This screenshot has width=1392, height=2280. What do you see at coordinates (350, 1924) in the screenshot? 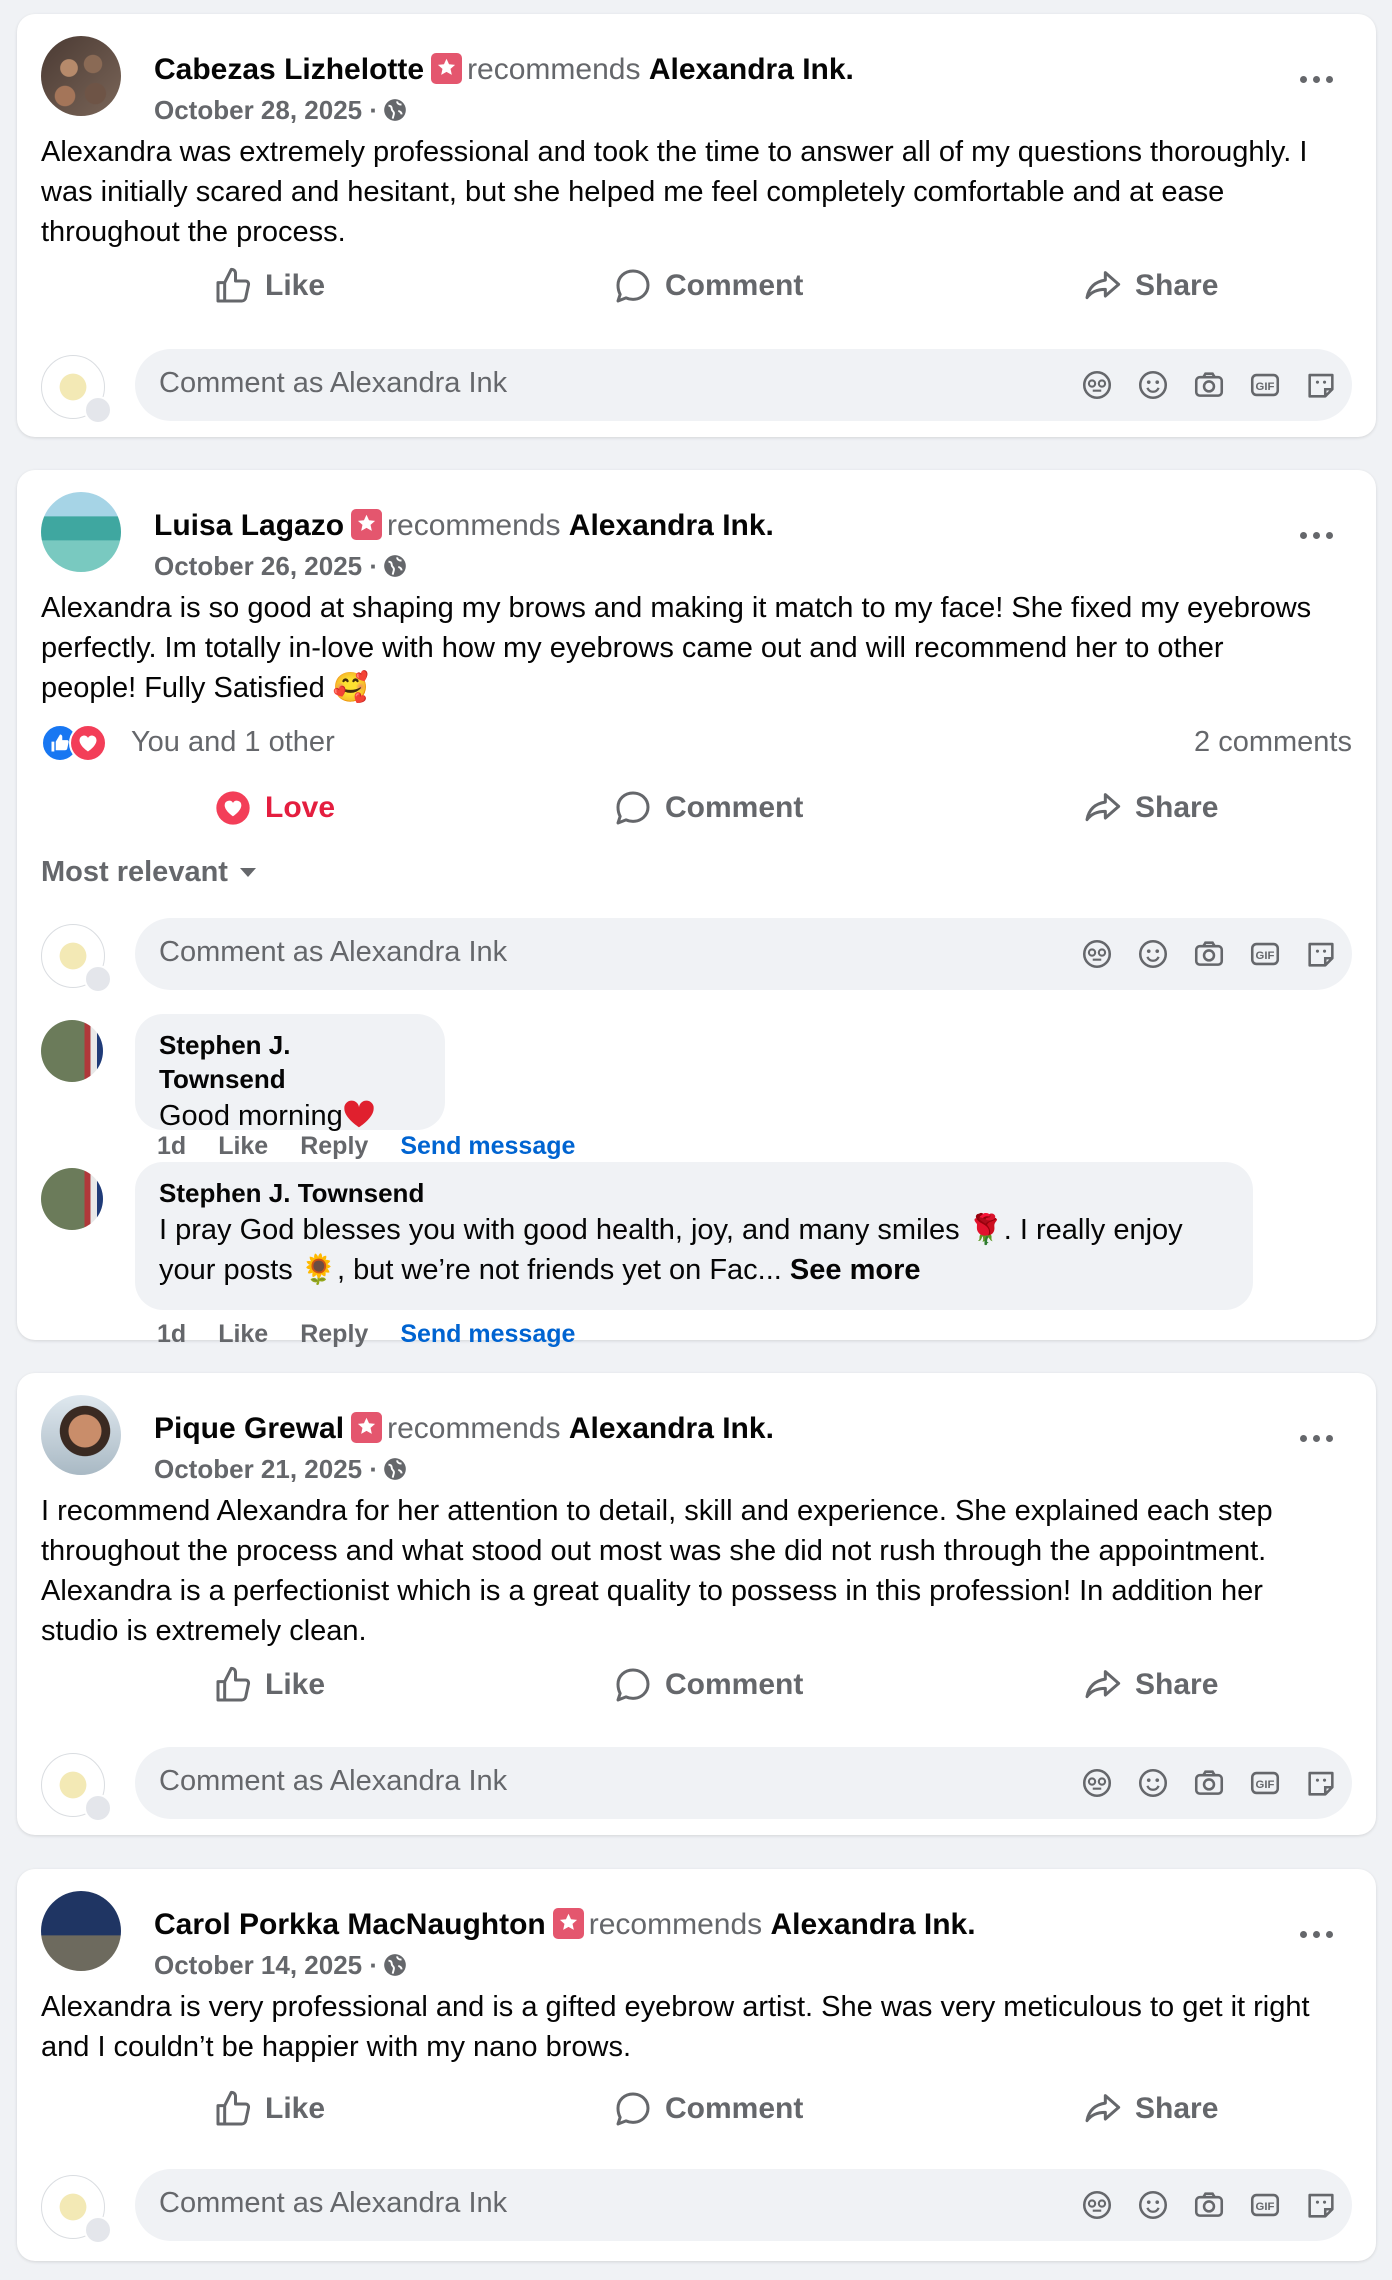
I see `author-name: Carol Porkka MacNaughton` at bounding box center [350, 1924].